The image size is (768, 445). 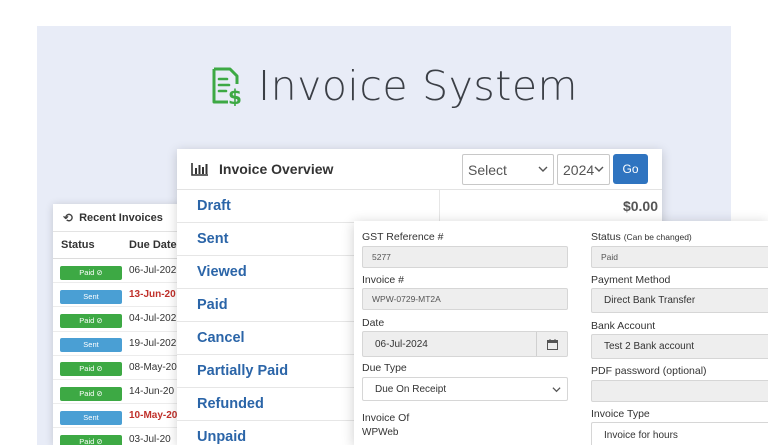 I want to click on app-title-word-2: System, so click(x=500, y=86).